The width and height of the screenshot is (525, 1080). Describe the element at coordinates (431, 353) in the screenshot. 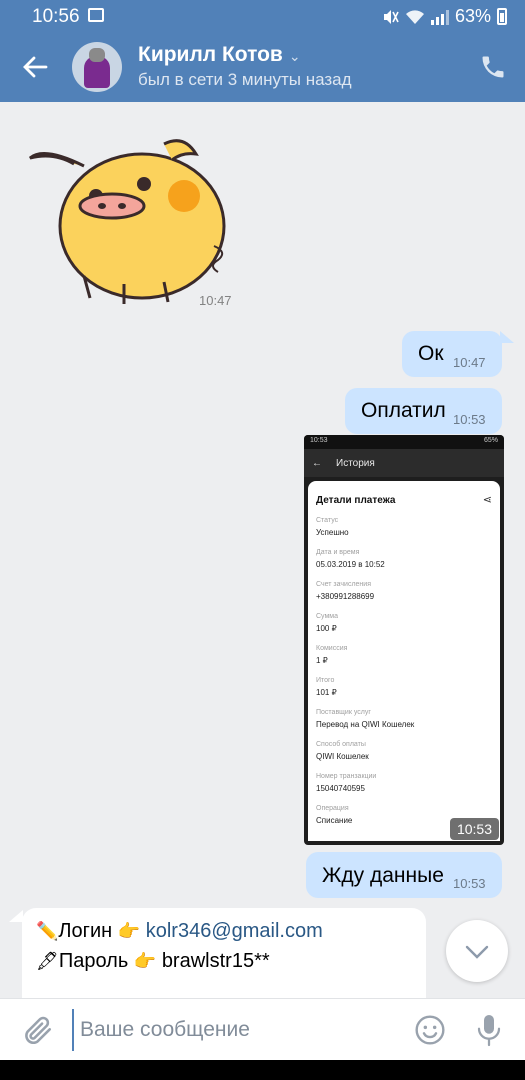

I see `message-text: Ок` at that location.